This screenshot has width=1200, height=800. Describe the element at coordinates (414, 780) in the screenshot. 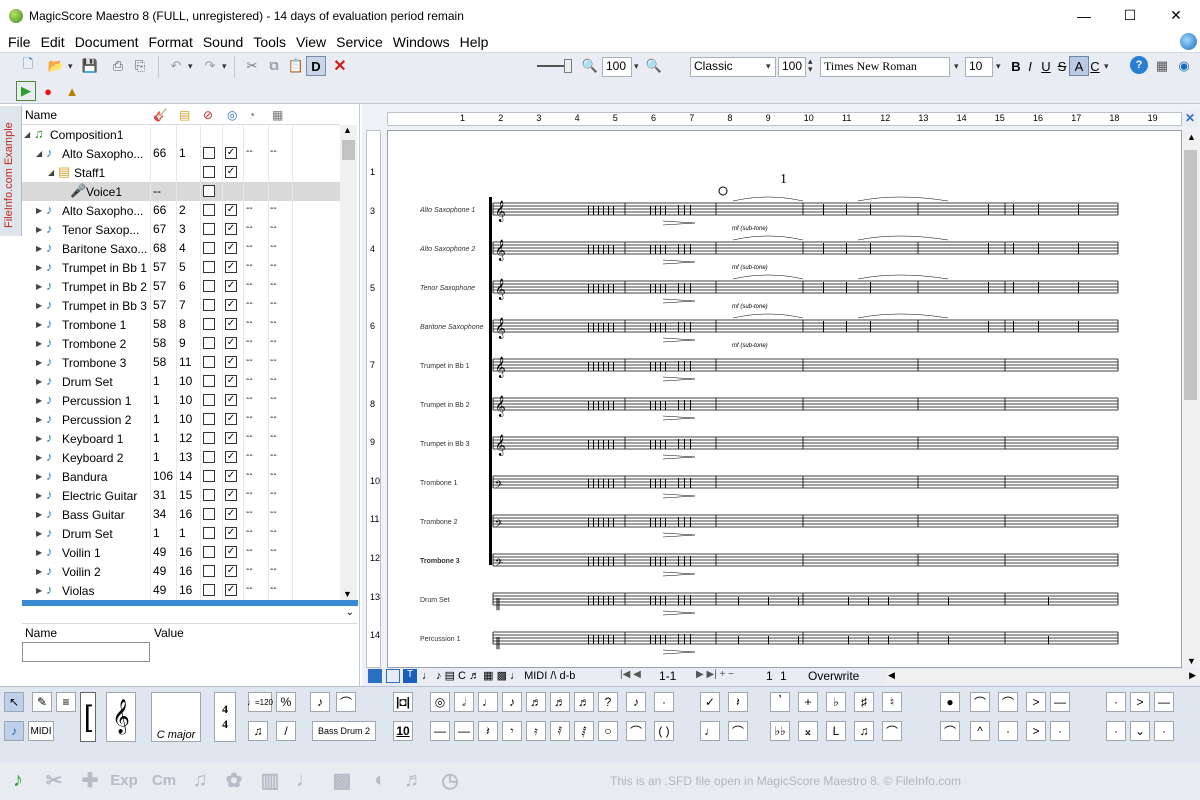

I see `music-icon: ♬` at that location.